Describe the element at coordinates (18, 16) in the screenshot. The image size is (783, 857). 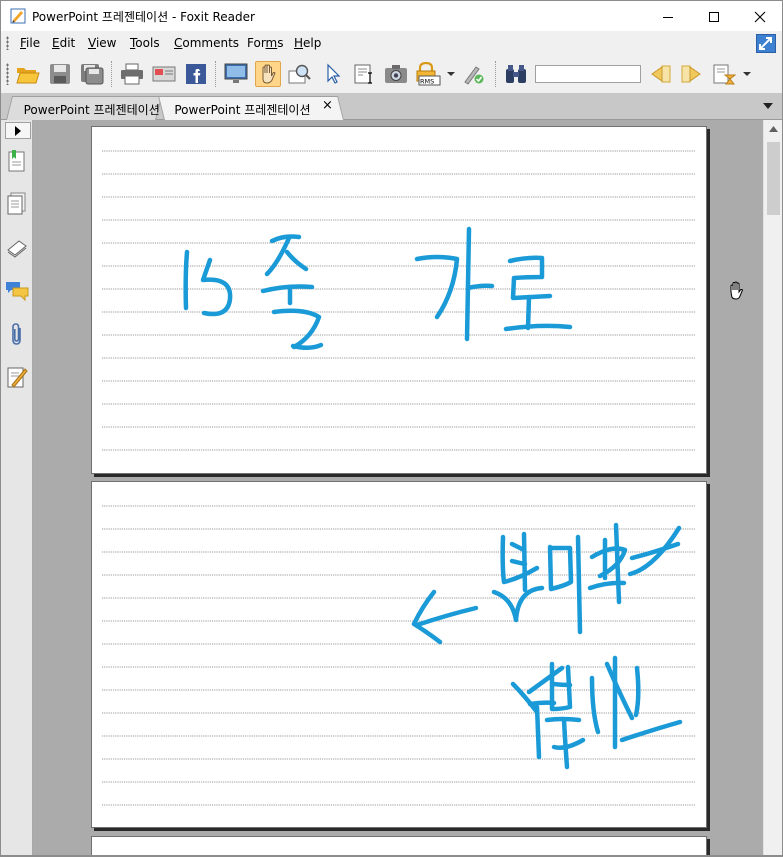
I see `foxit-app-icon` at that location.